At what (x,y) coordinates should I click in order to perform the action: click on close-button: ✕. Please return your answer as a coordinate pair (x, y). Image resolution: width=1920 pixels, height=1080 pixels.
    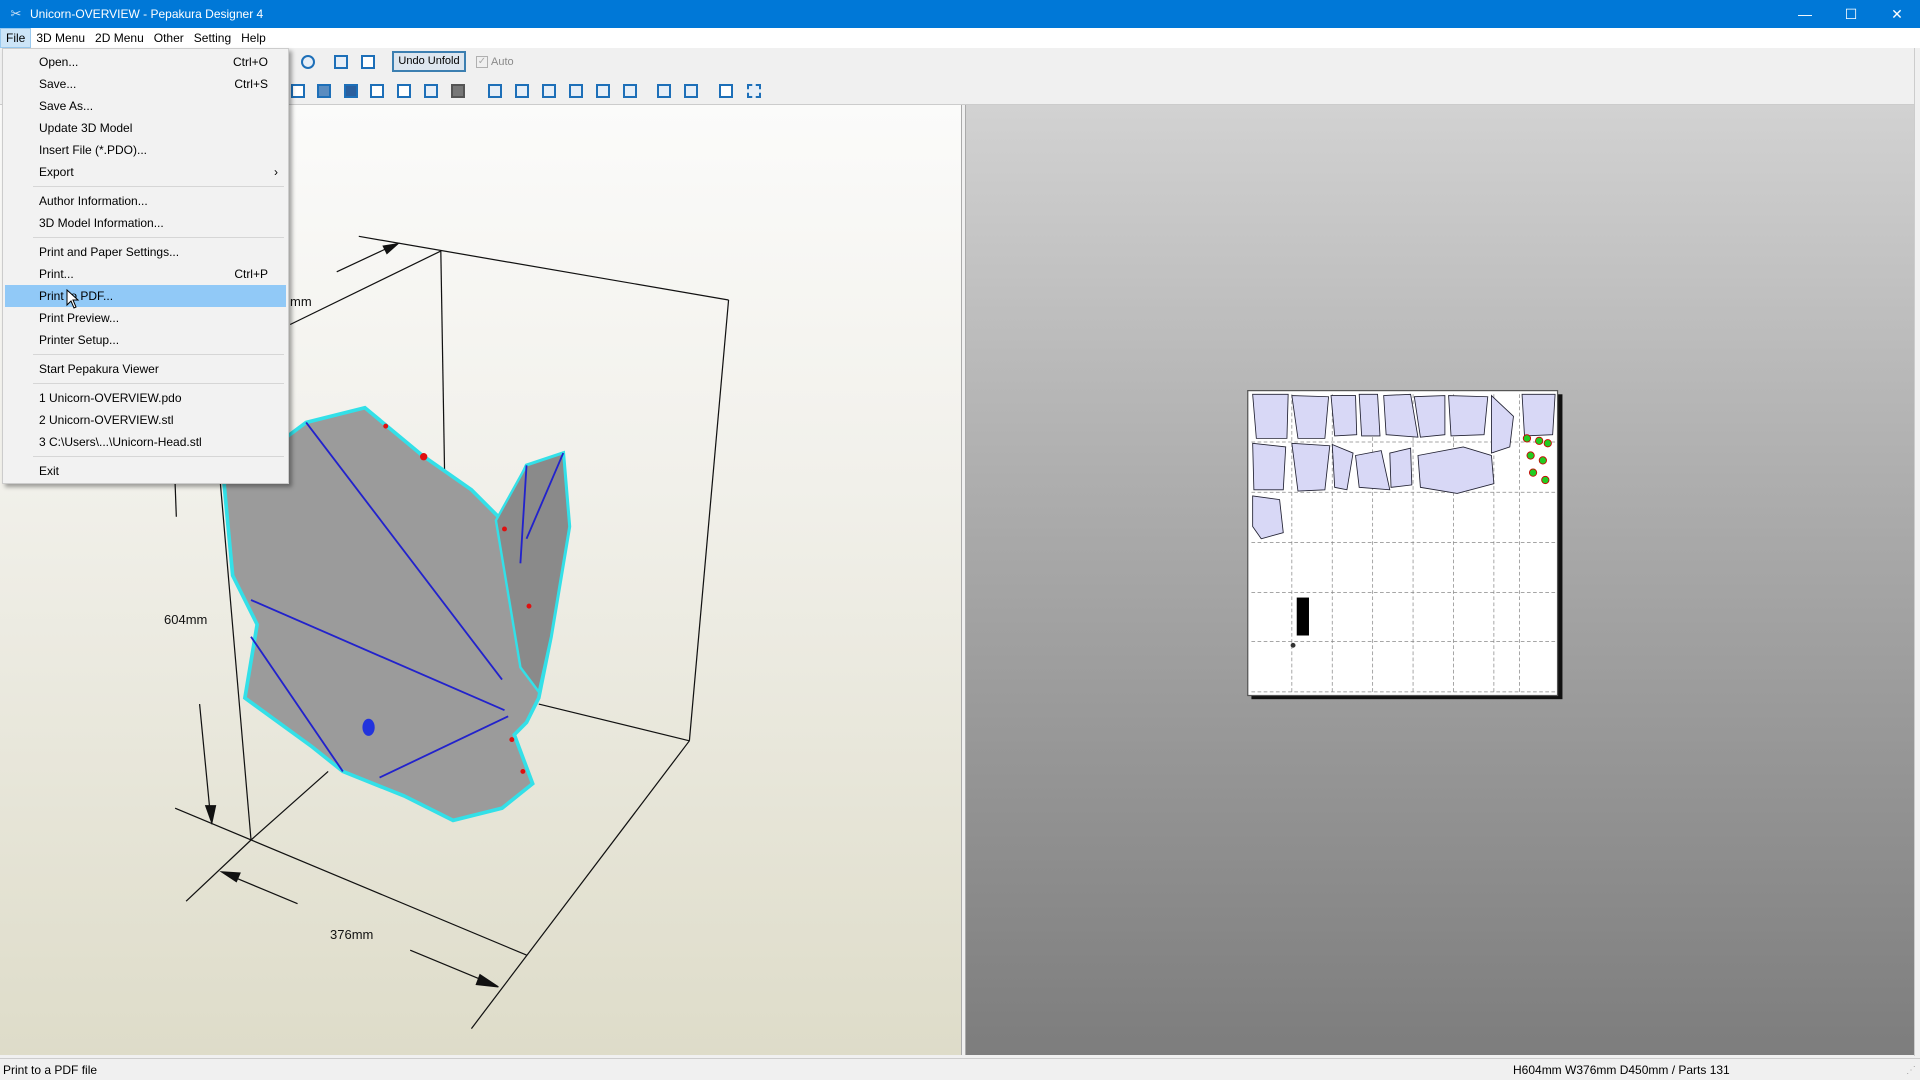
    Looking at the image, I should click on (1897, 14).